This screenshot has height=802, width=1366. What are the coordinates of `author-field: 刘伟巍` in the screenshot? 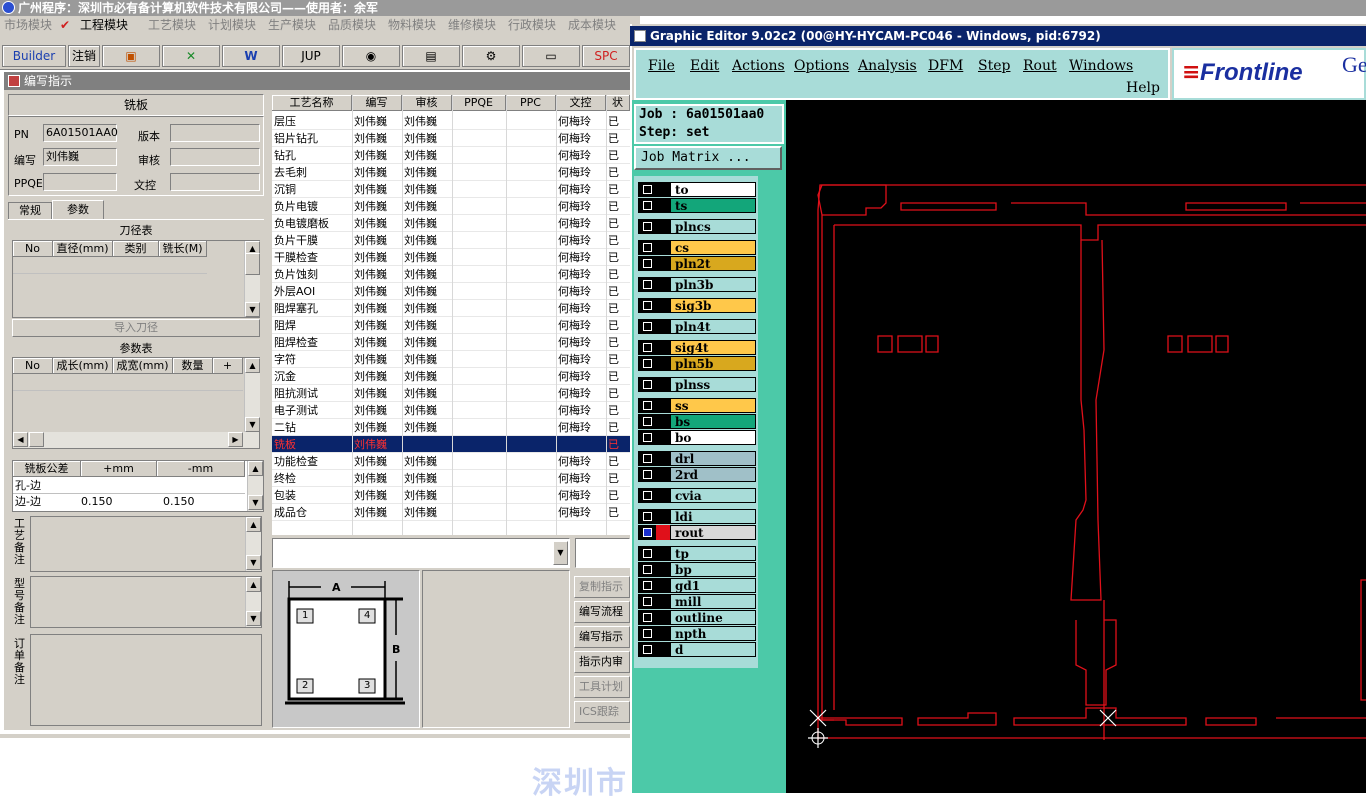 It's located at (80, 157).